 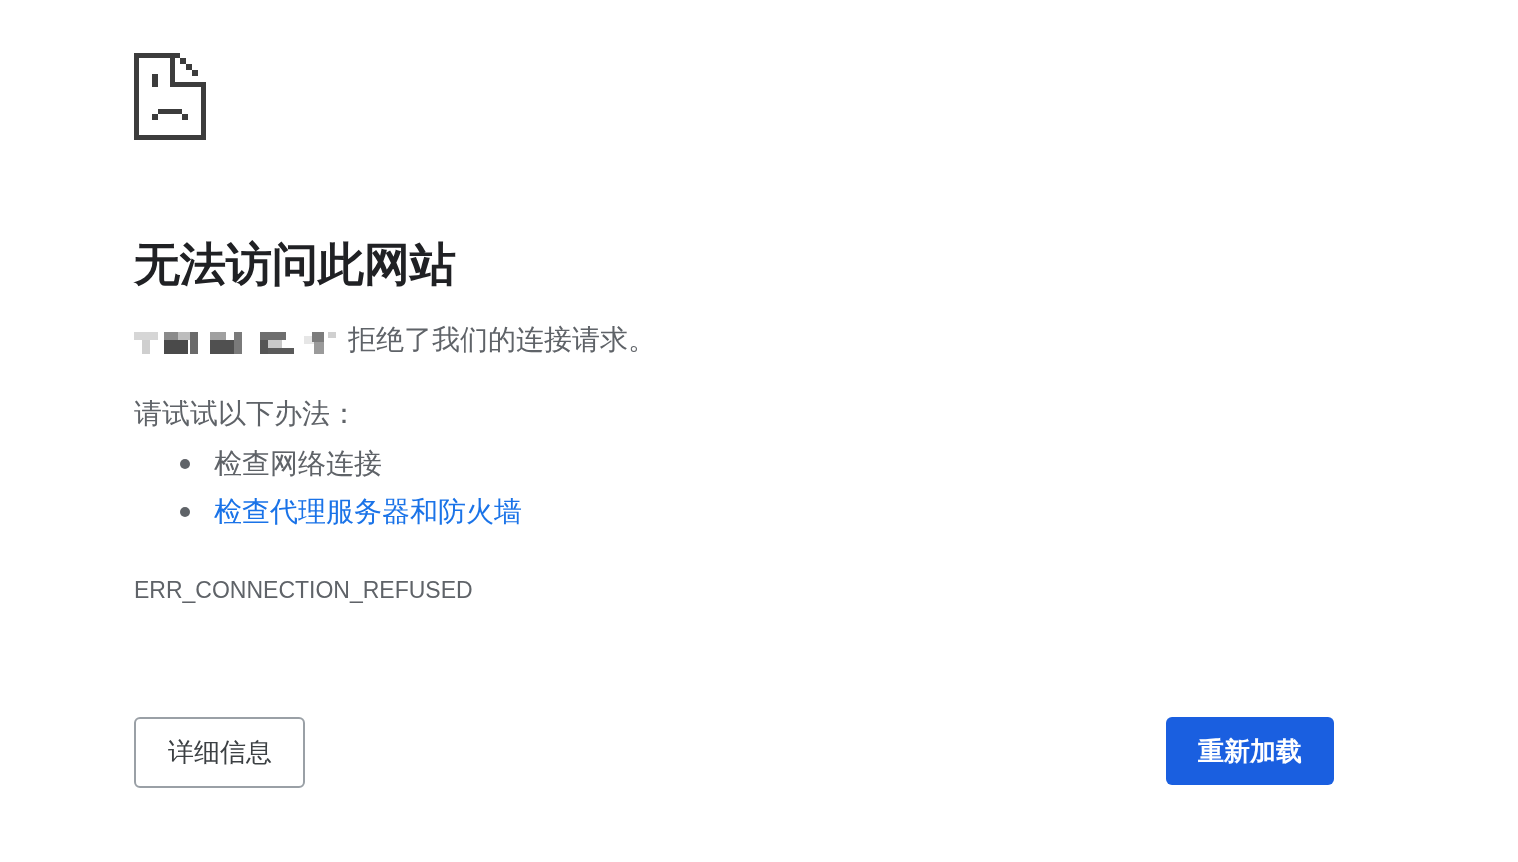 I want to click on sad-file-icon, so click(x=170, y=96).